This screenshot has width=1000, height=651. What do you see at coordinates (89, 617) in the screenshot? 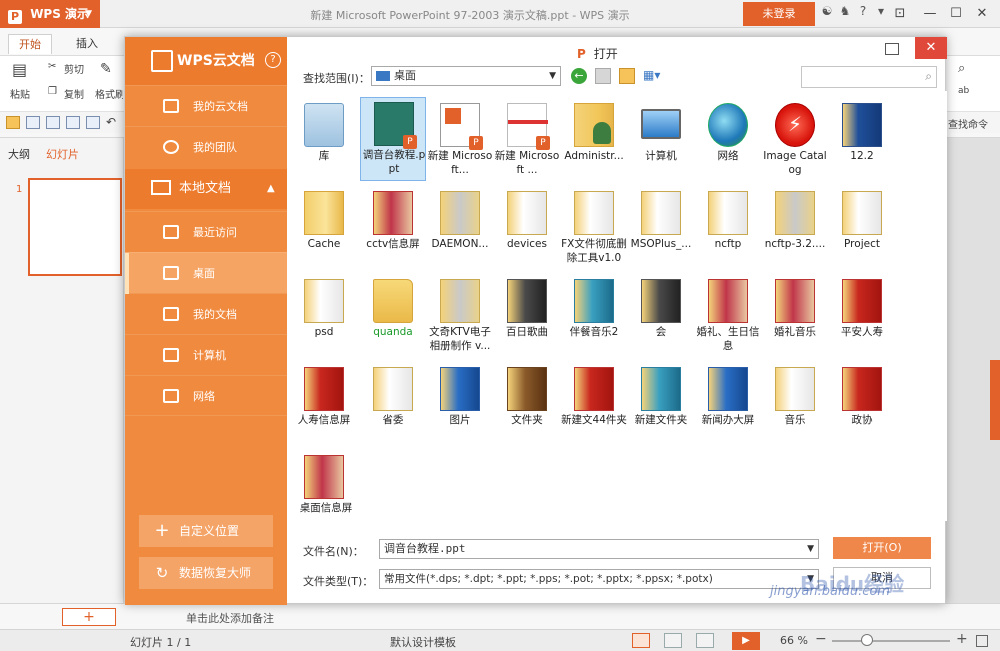
I see `add-slide-button: +` at bounding box center [89, 617].